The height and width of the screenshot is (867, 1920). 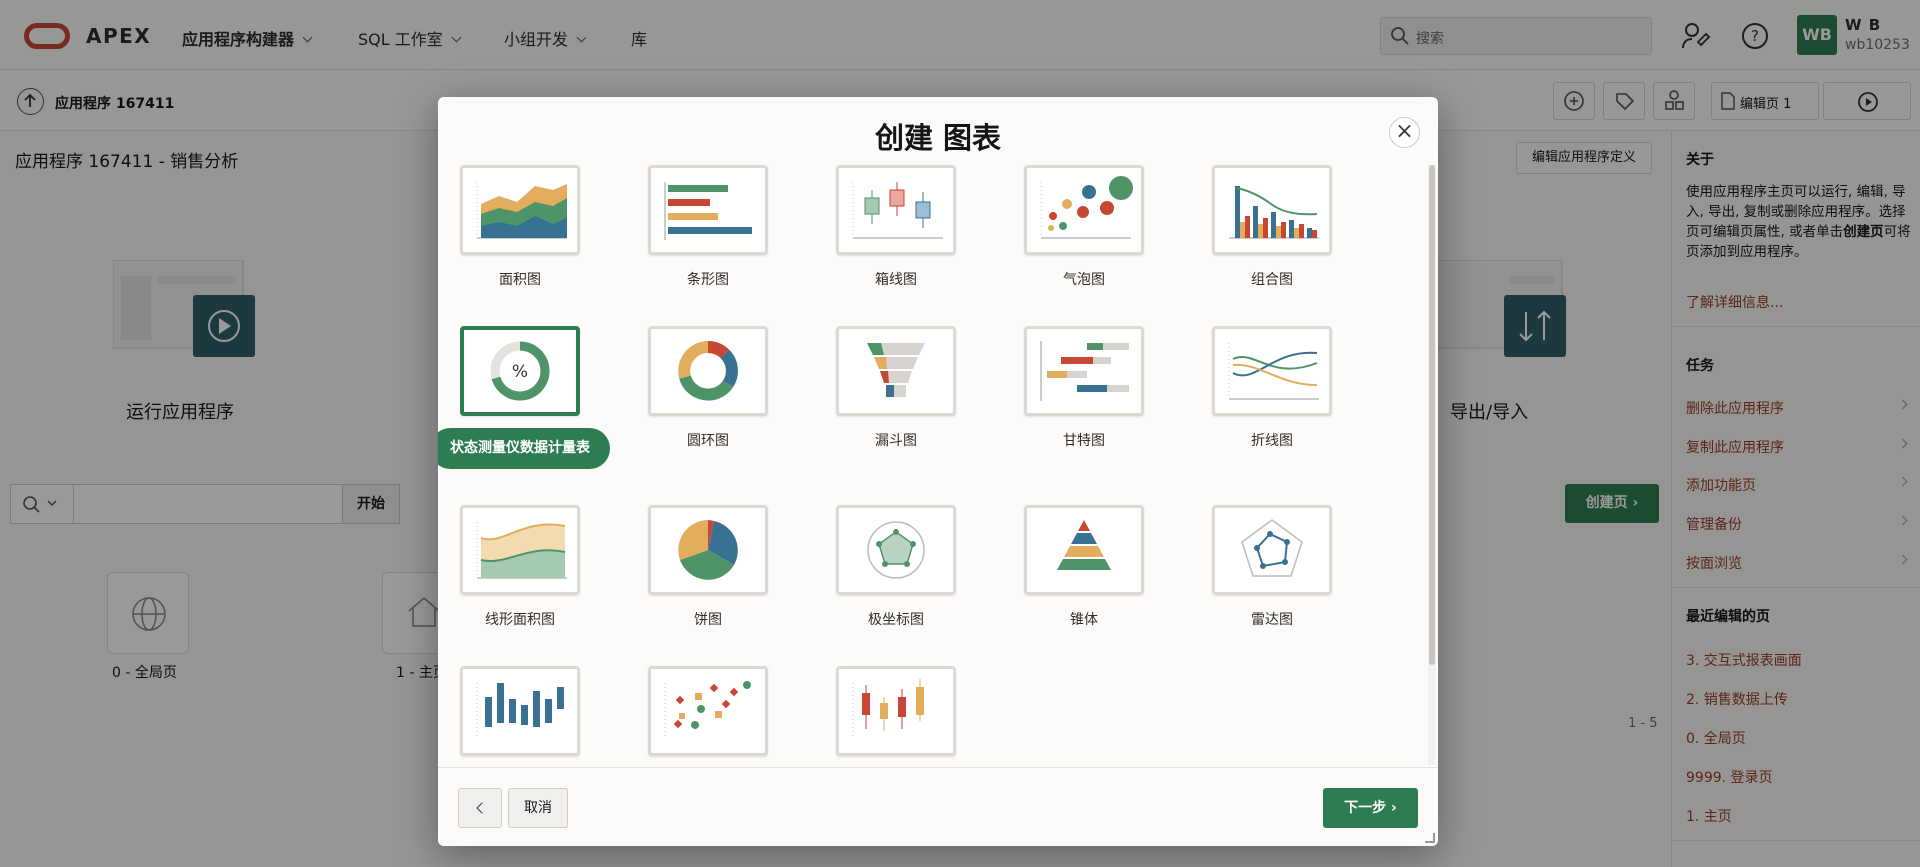 I want to click on dialog-footer: 取消 下一步 ›, so click(x=938, y=806).